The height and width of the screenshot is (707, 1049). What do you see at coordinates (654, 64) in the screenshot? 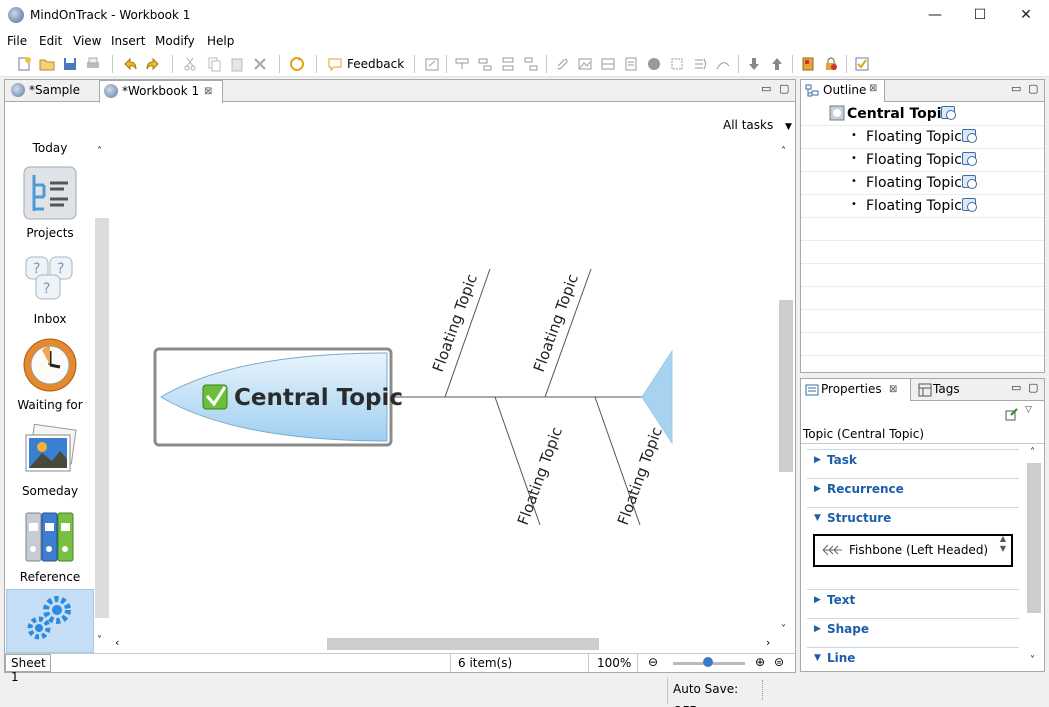
I see `marker-icon` at bounding box center [654, 64].